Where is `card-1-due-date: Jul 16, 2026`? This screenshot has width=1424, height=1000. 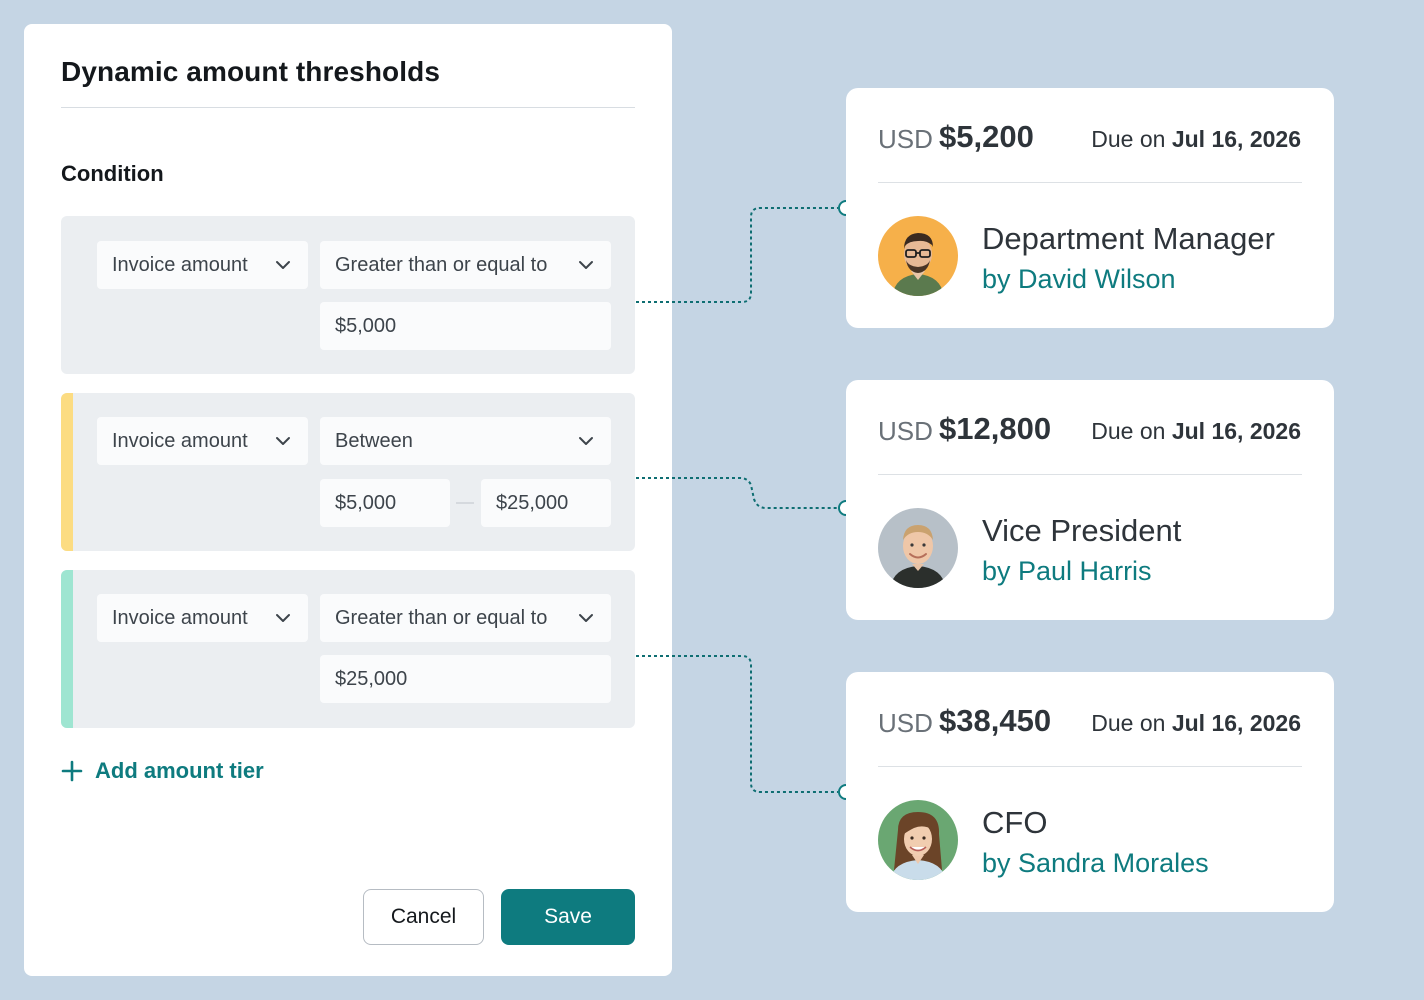
card-1-due-date: Jul 16, 2026 is located at coordinates (1236, 139).